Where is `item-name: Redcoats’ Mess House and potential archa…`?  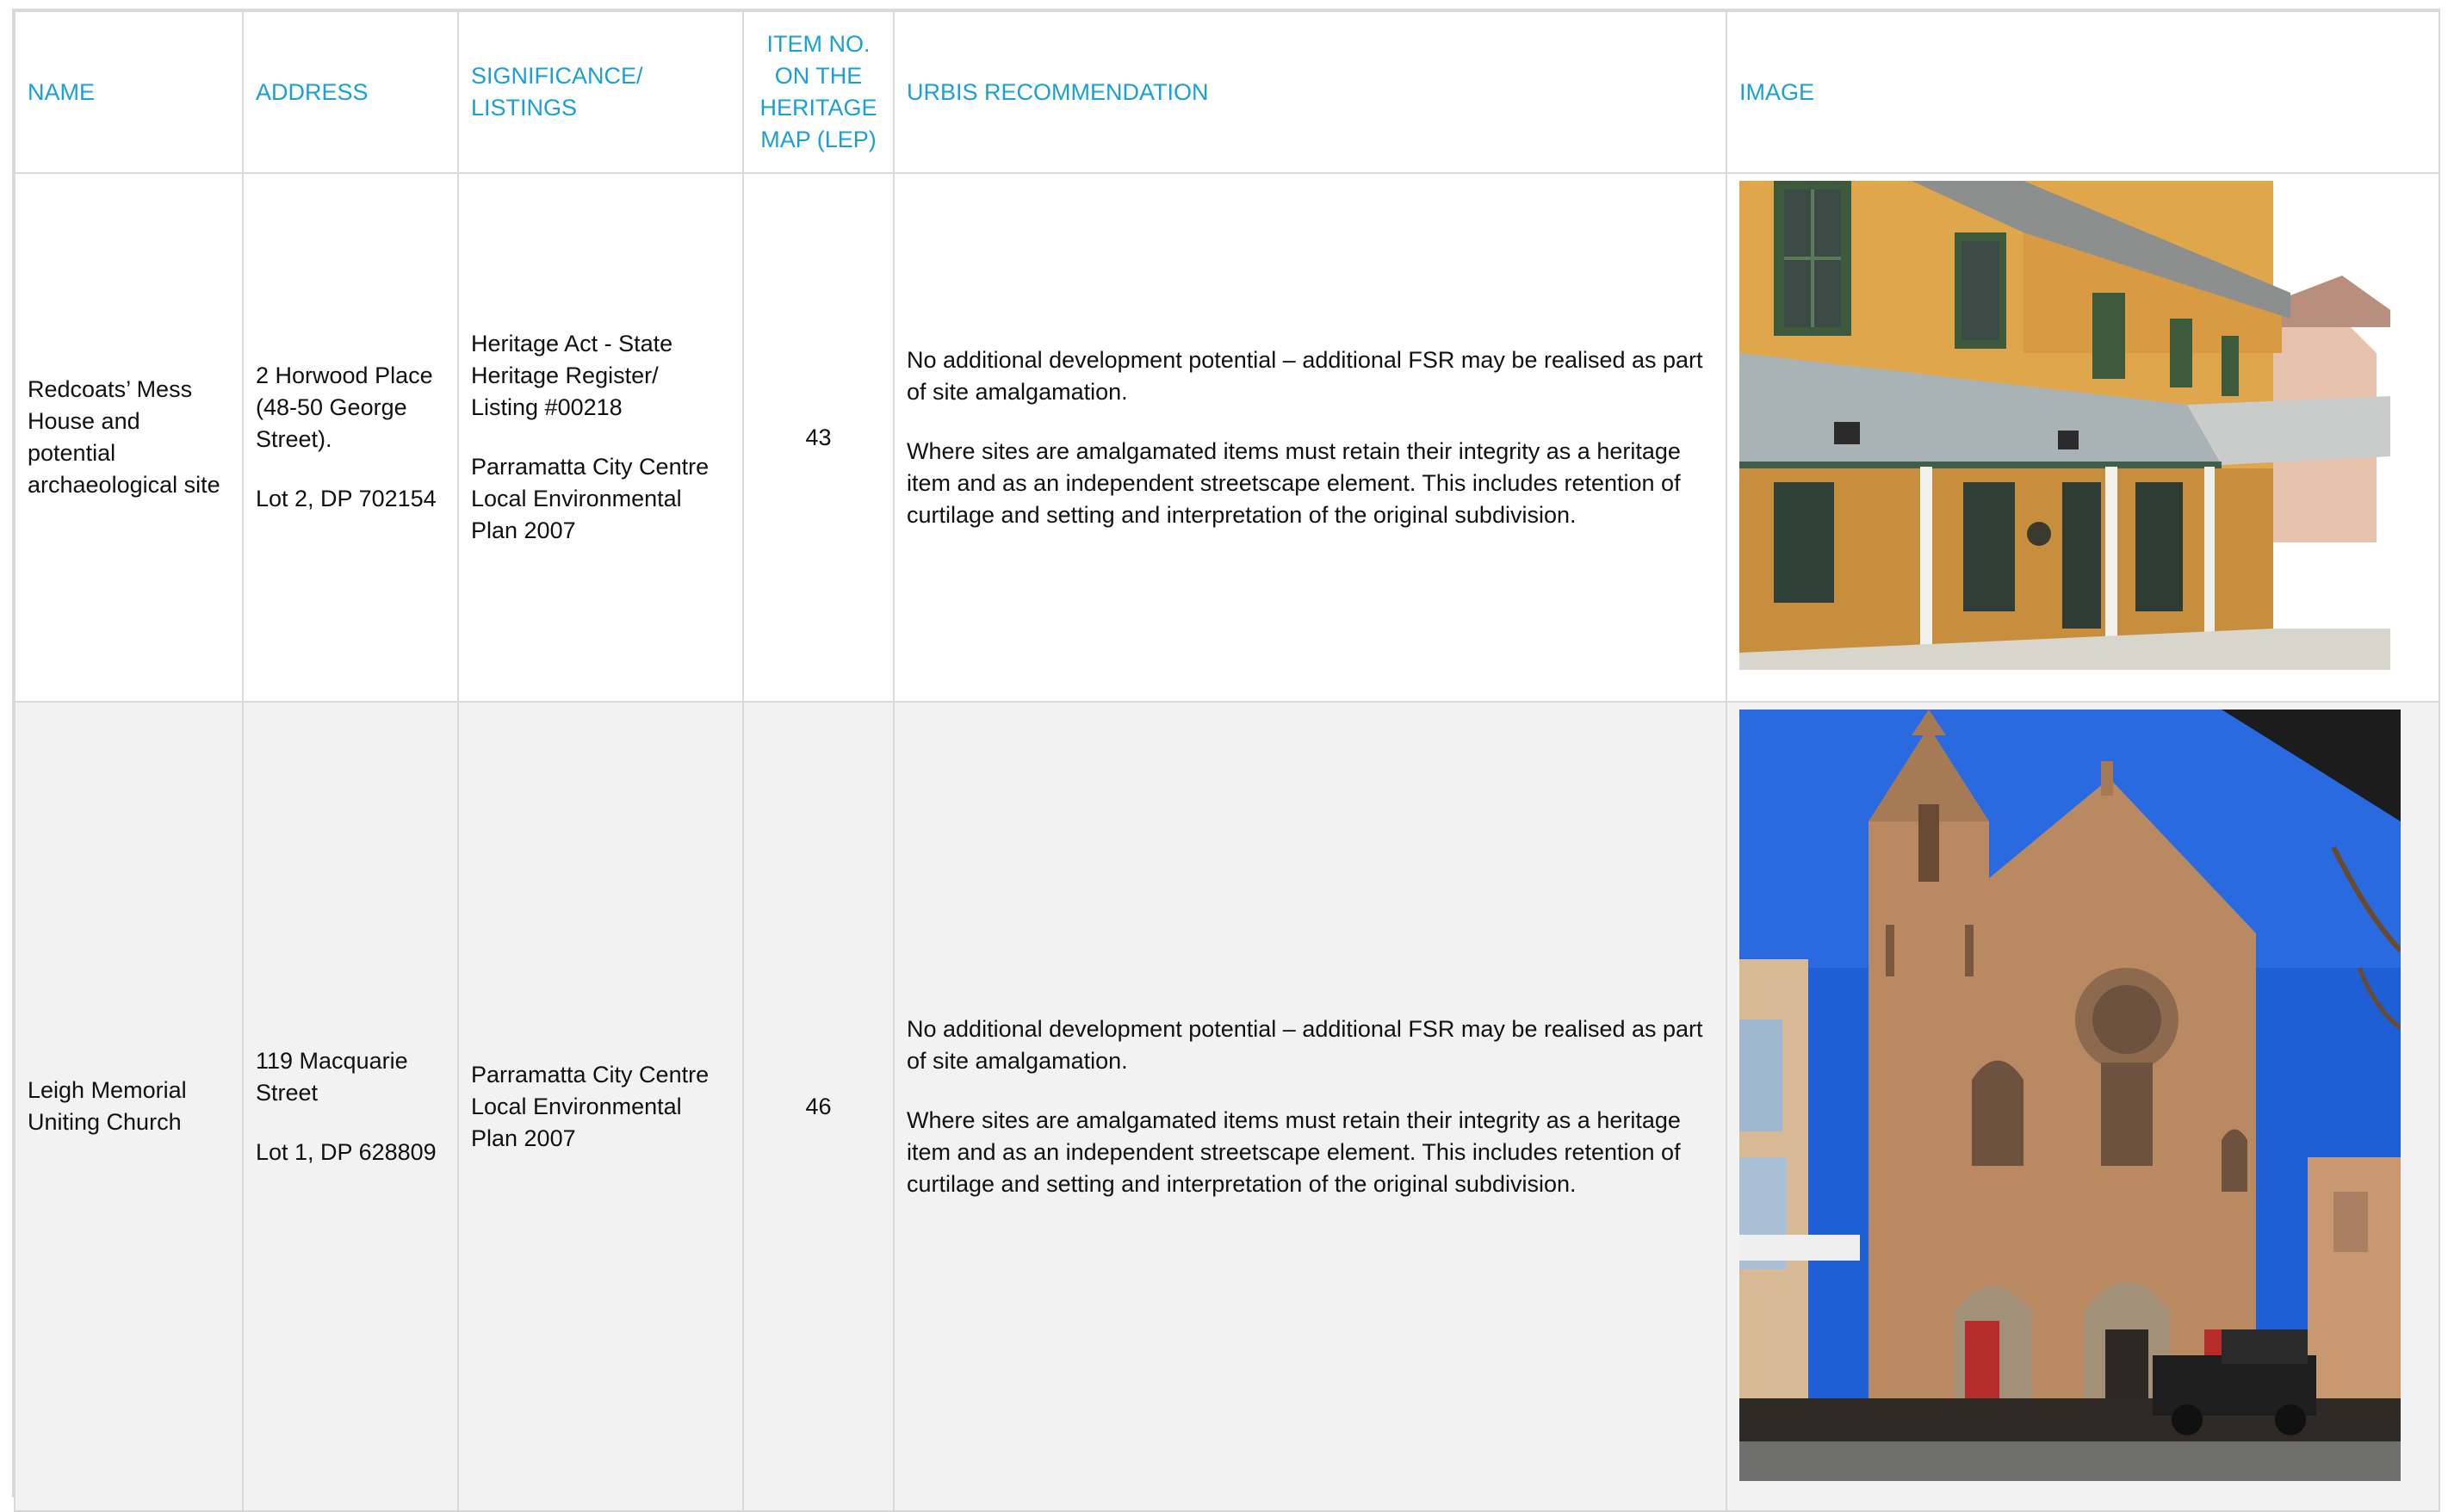
item-name: Redcoats’ Mess House and potential archa… is located at coordinates (129, 437).